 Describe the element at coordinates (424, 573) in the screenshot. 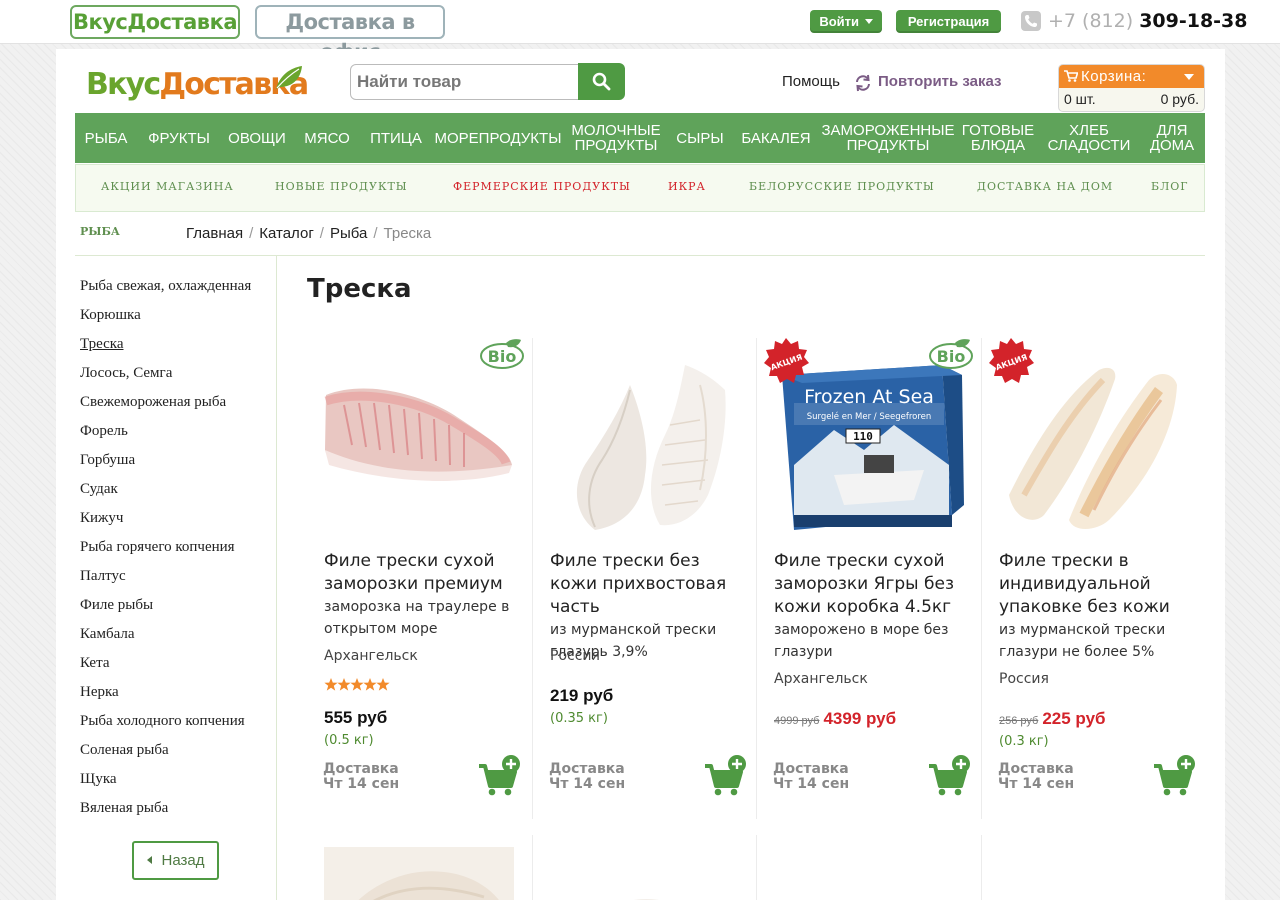

I see `product-title: Филе трески сухой заморозки премиум` at that location.